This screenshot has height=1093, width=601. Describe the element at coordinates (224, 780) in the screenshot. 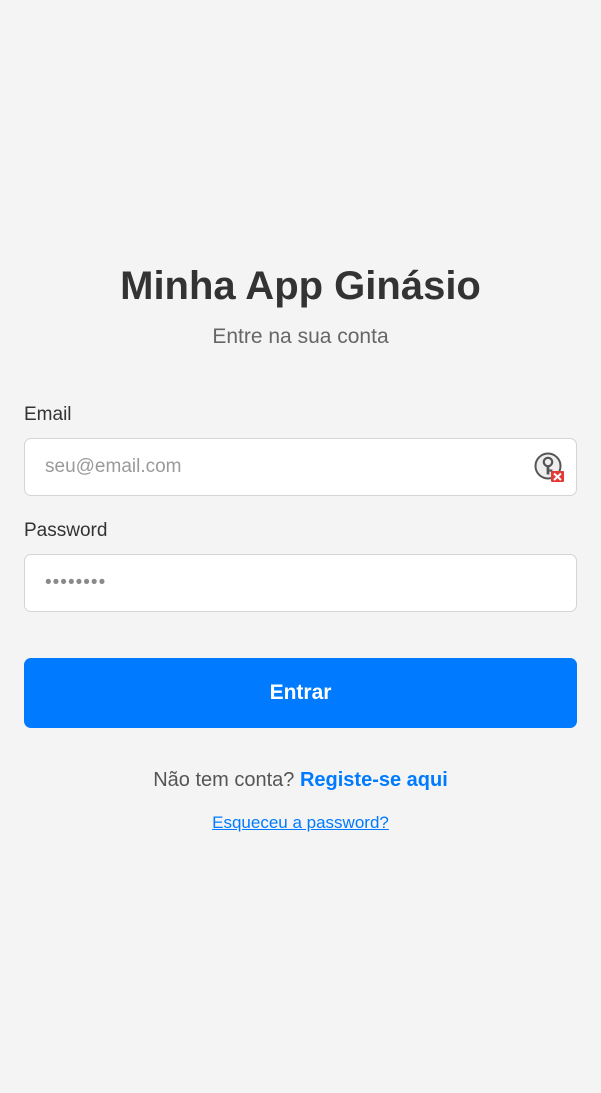

I see `no-account-text: Não tem conta?` at that location.